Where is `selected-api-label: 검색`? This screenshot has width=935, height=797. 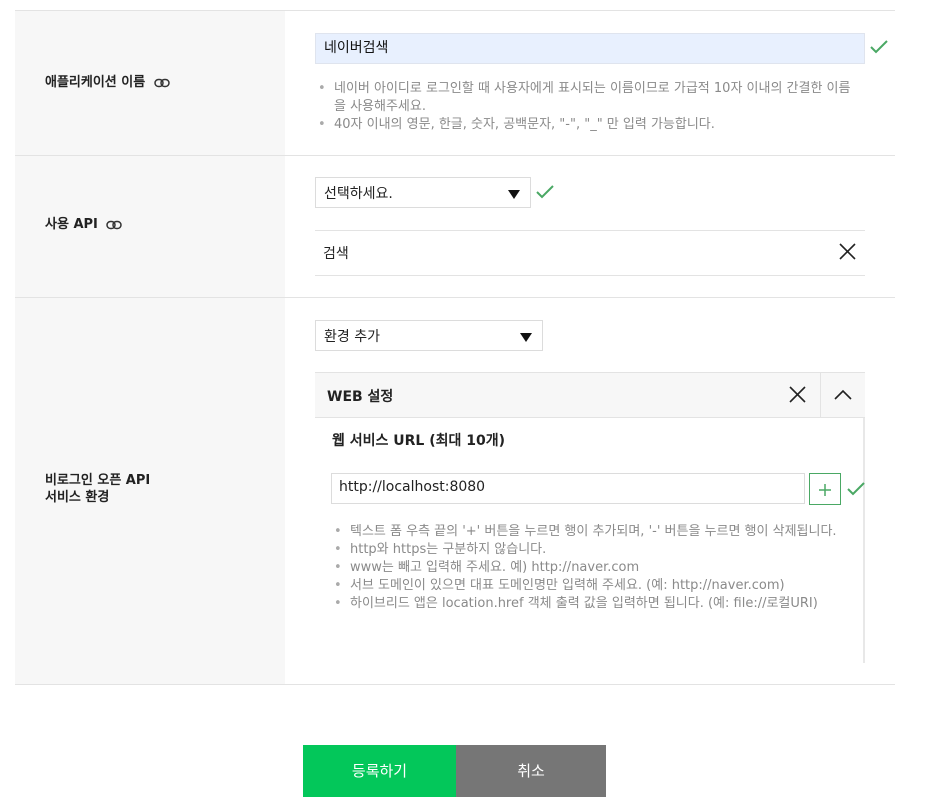 selected-api-label: 검색 is located at coordinates (336, 254).